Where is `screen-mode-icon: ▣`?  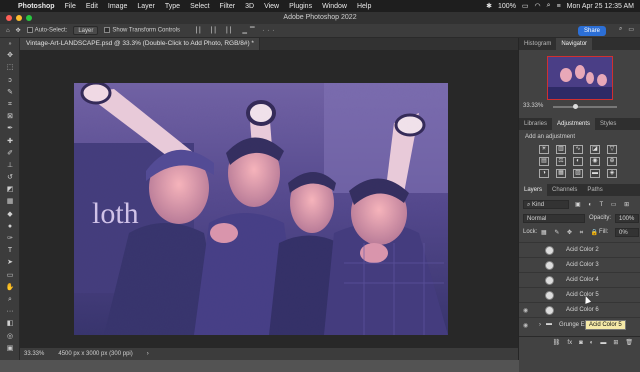 screen-mode-icon: ▣ is located at coordinates (10, 349).